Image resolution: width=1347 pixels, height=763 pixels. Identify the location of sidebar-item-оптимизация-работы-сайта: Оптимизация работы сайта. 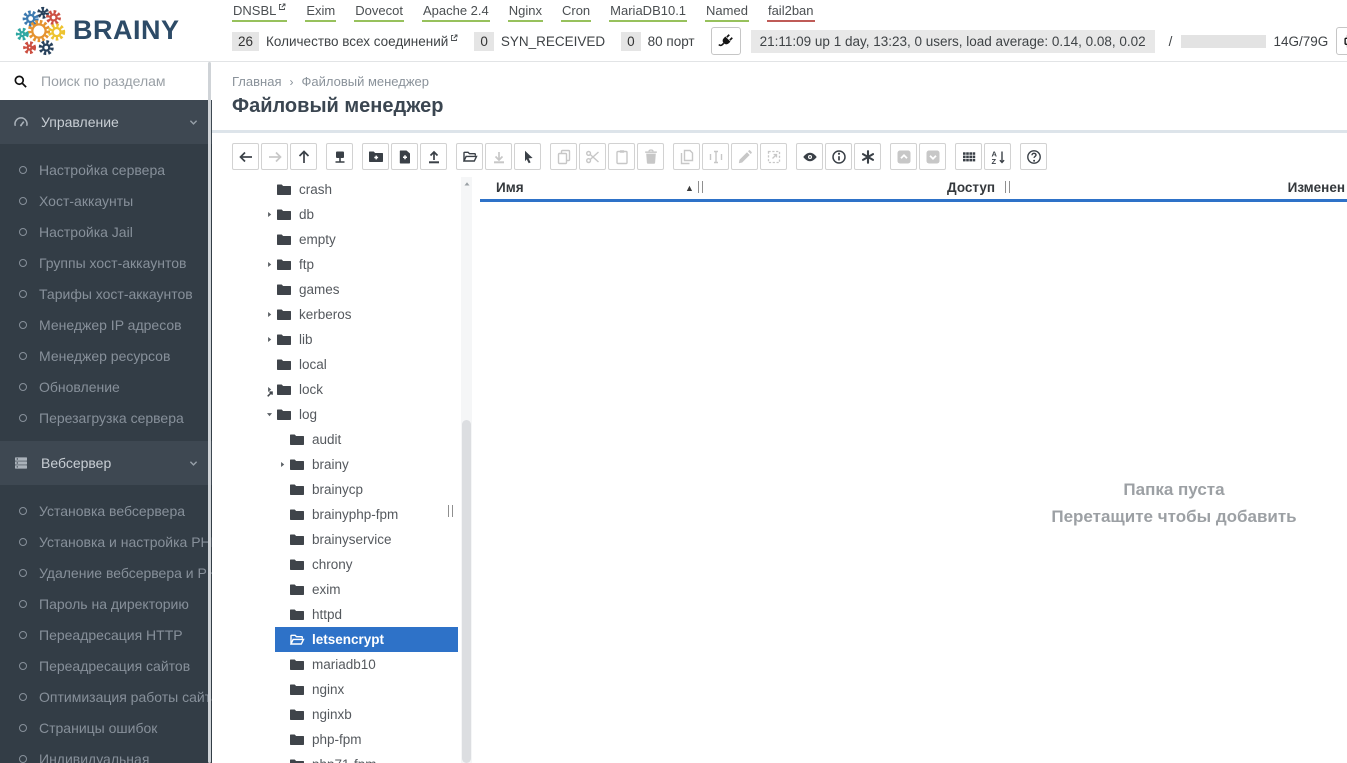
(106, 696).